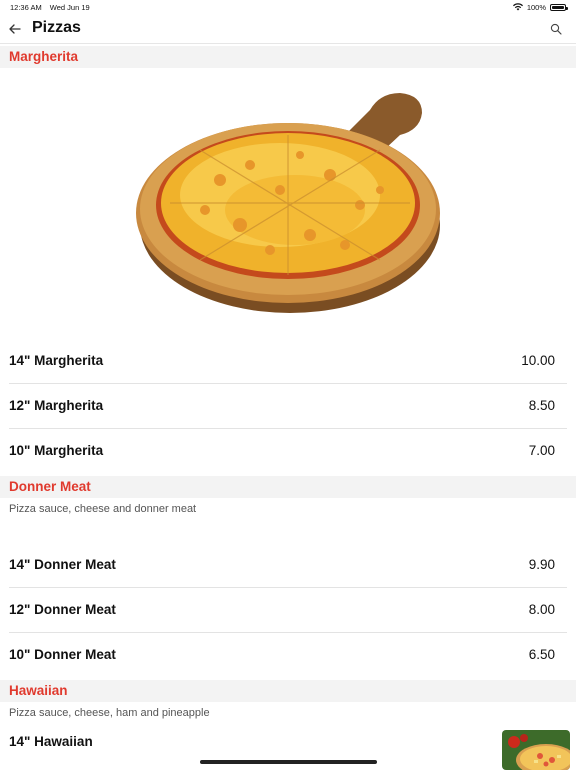  I want to click on item-name: 12" Margherita, so click(56, 405).